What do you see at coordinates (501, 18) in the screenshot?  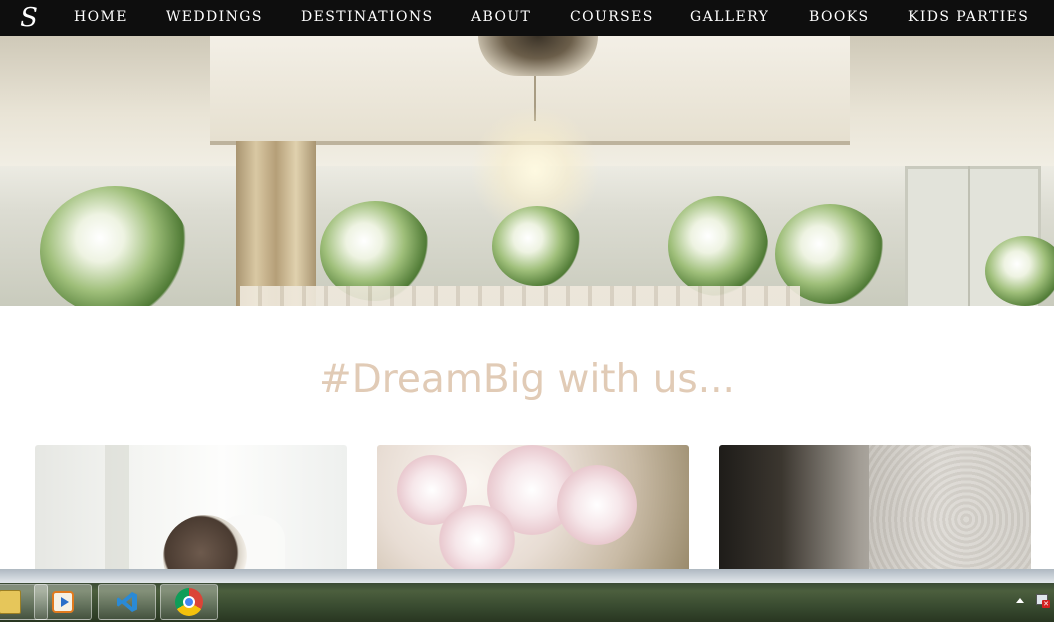 I see `nav-about: ABOUT` at bounding box center [501, 18].